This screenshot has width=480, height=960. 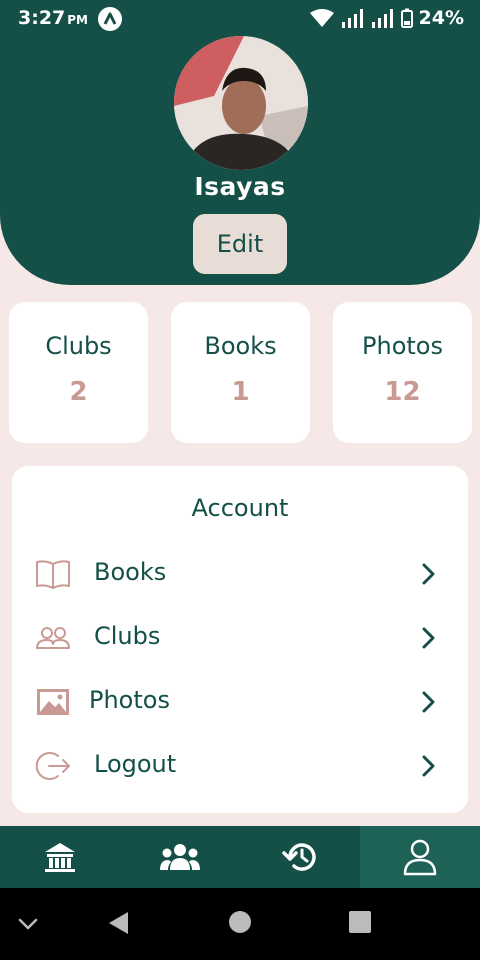 I want to click on user-icon, so click(x=420, y=857).